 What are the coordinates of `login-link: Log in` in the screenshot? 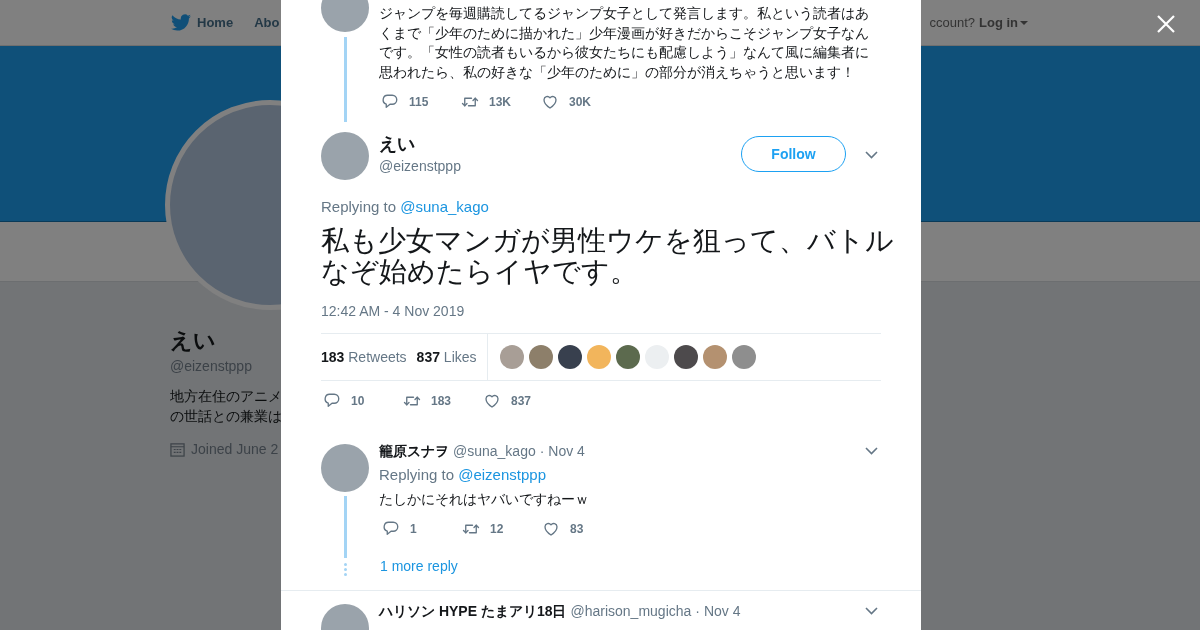 It's located at (1003, 22).